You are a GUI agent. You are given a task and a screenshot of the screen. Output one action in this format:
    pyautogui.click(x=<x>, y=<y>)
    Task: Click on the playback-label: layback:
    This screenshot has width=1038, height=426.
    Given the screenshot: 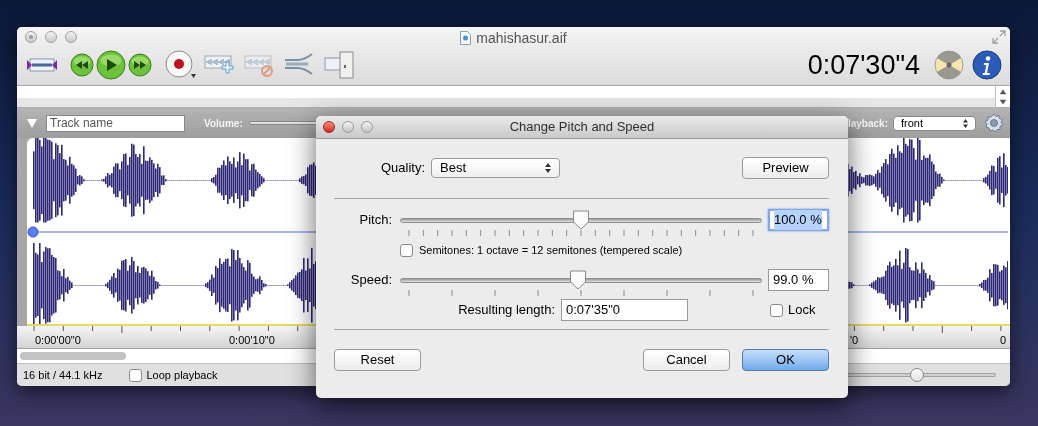 What is the action you would take?
    pyautogui.click(x=867, y=123)
    